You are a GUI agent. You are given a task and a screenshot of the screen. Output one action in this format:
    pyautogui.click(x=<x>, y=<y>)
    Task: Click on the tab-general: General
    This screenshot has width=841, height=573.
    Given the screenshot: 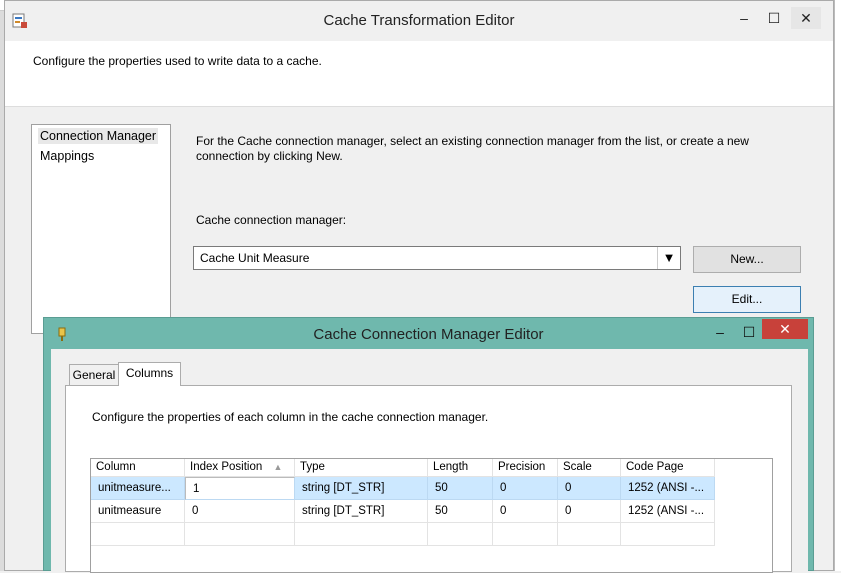 What is the action you would take?
    pyautogui.click(x=94, y=374)
    